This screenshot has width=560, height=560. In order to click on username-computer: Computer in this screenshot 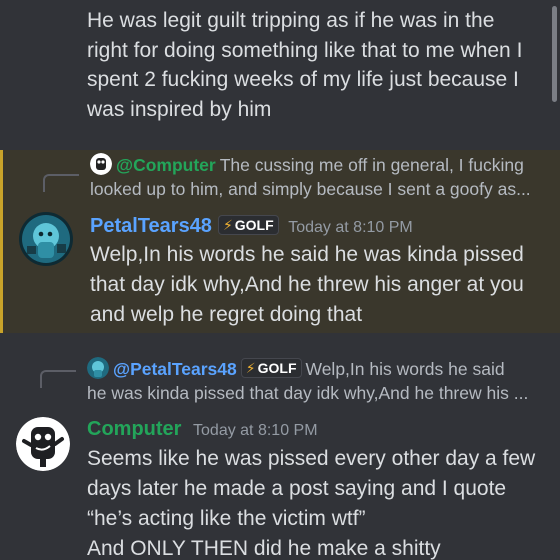, I will do `click(134, 429)`.